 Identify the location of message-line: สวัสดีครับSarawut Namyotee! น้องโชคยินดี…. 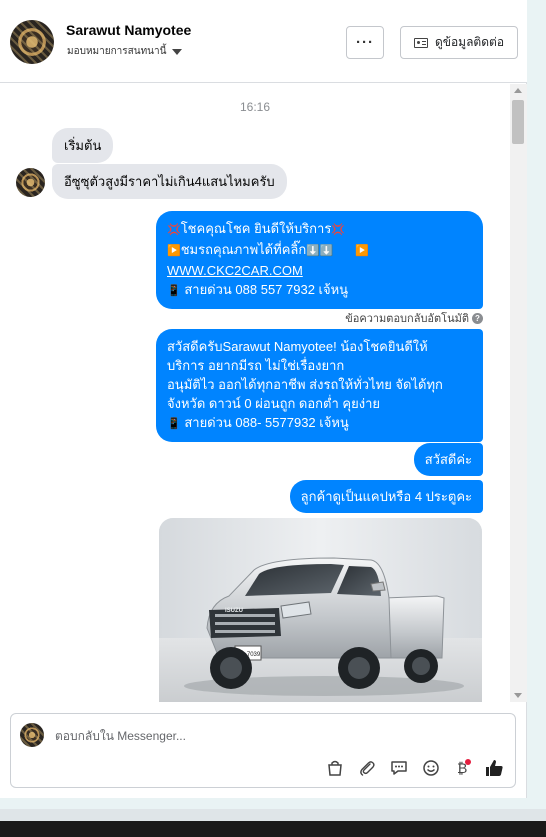
(297, 346).